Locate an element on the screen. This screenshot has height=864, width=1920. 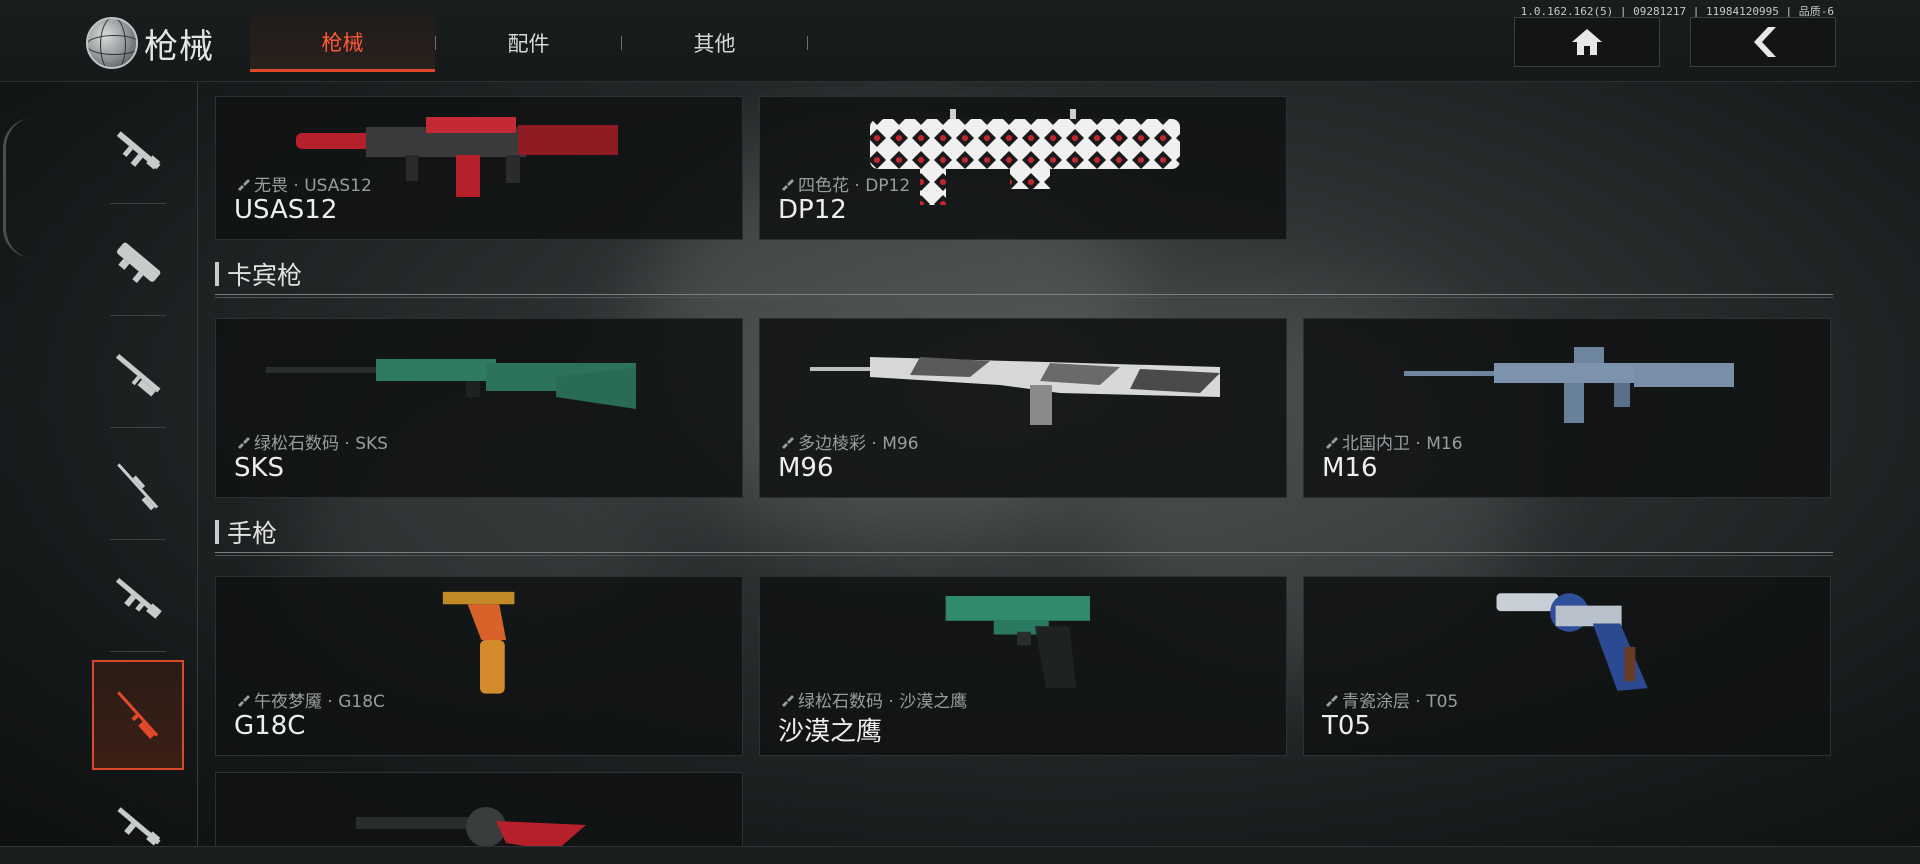
sidebar-item-sniper is located at coordinates (138, 491).